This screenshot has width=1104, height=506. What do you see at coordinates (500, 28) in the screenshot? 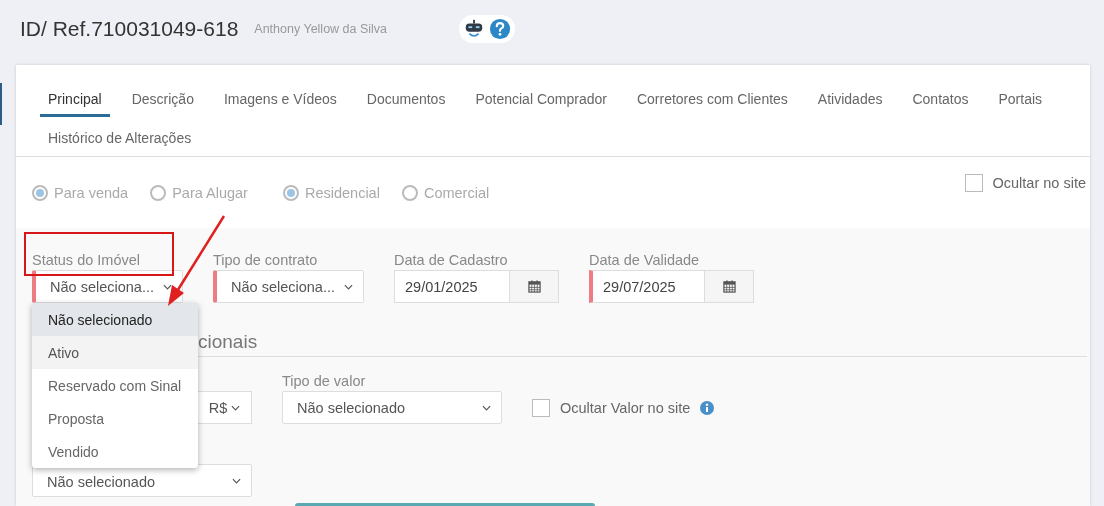
I see `help-icon` at bounding box center [500, 28].